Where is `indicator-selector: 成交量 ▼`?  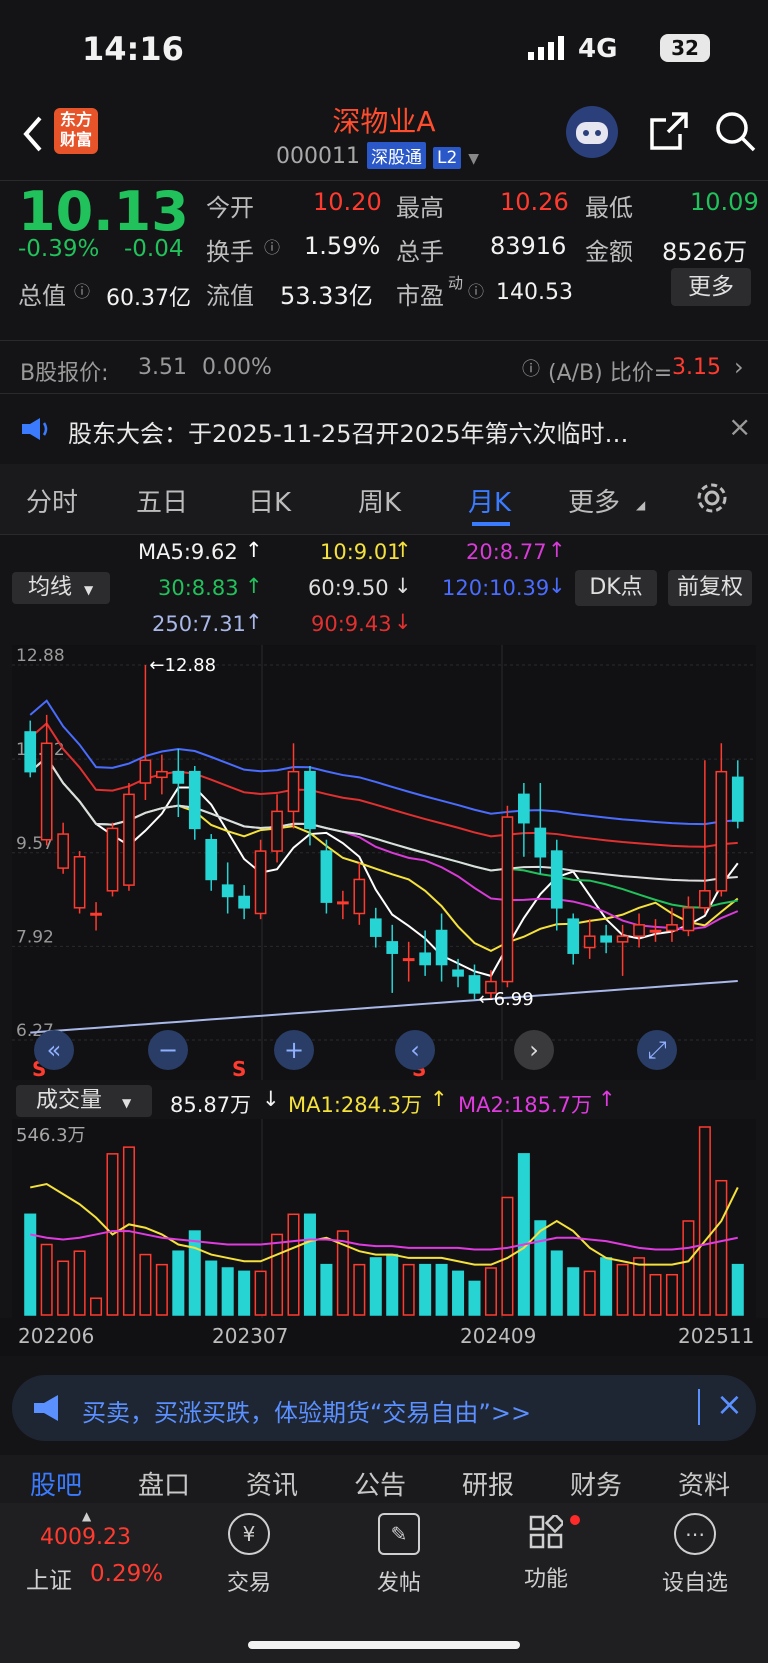 indicator-selector: 成交量 ▼ is located at coordinates (84, 1101).